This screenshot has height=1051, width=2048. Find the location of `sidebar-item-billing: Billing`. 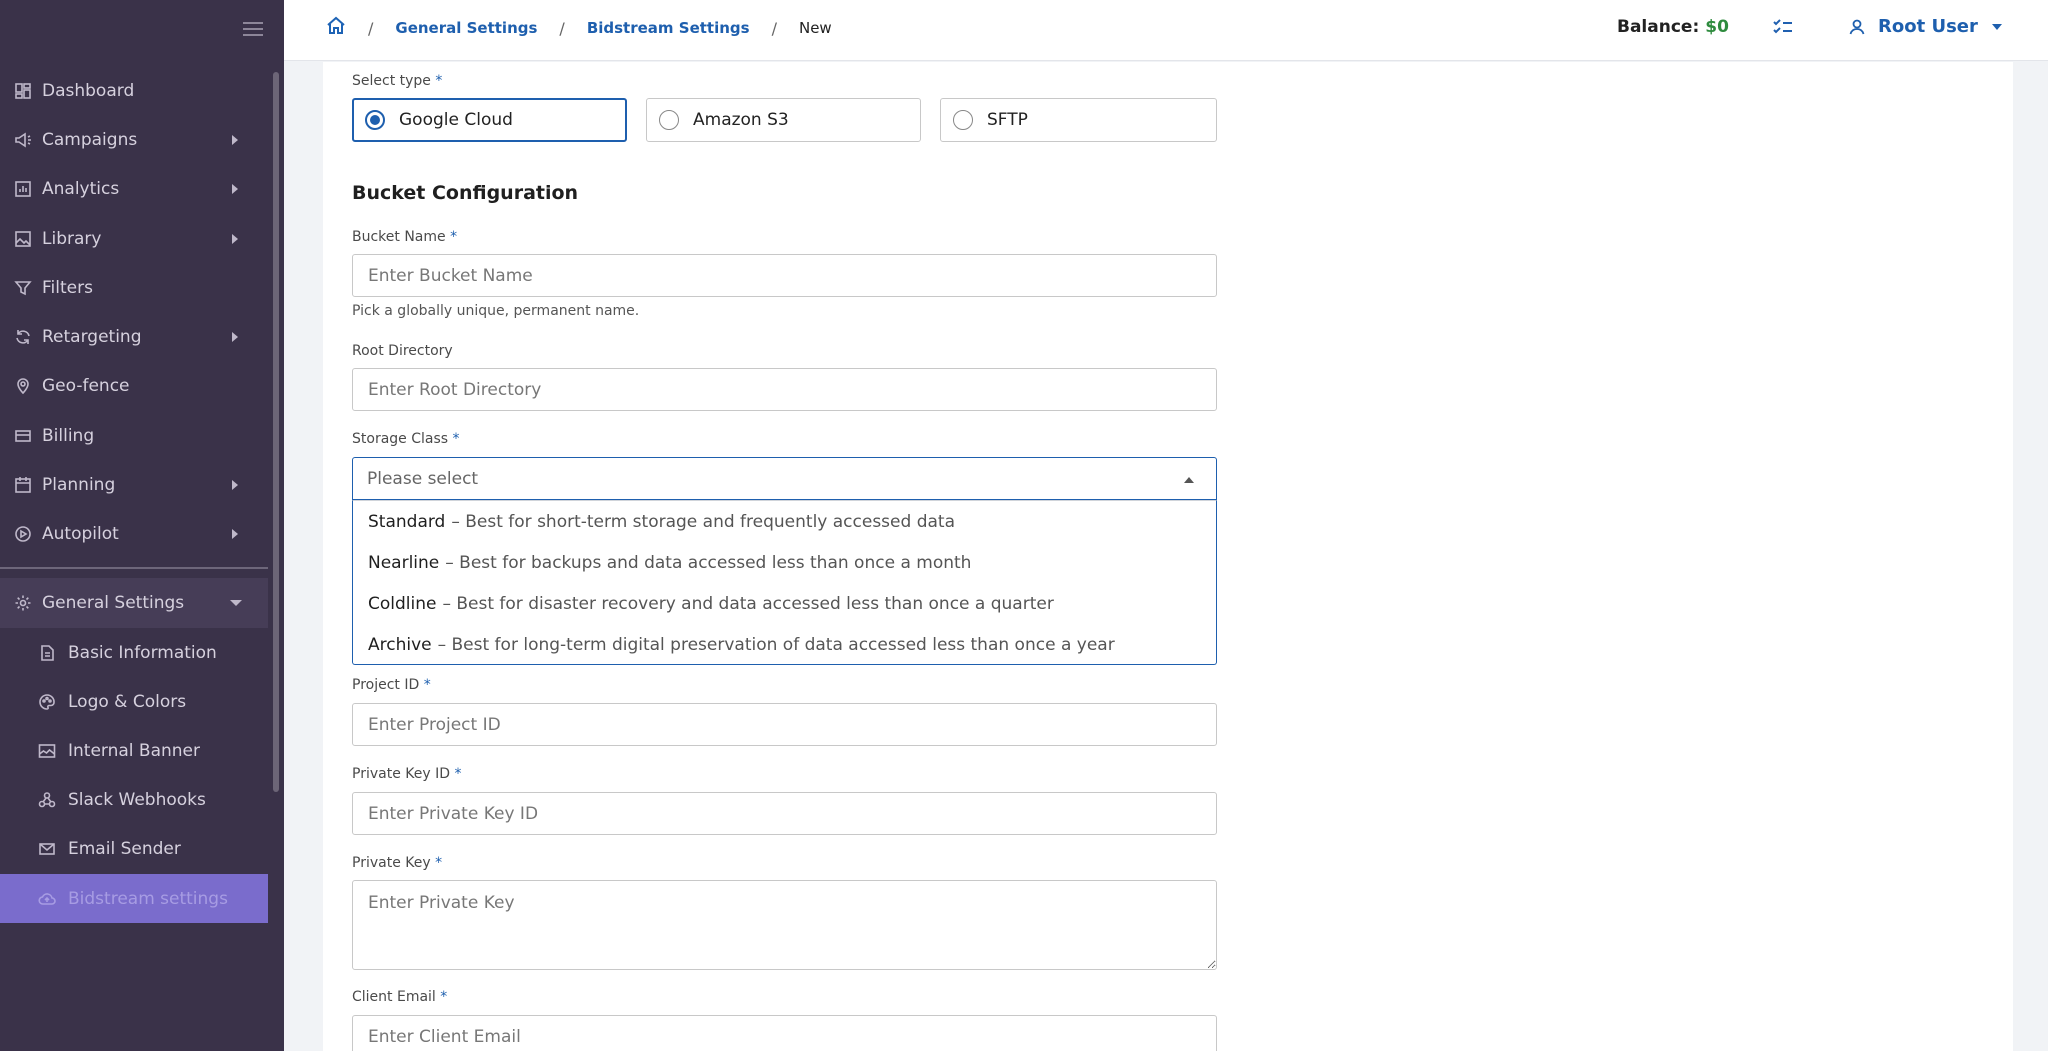

sidebar-item-billing: Billing is located at coordinates (134, 435).